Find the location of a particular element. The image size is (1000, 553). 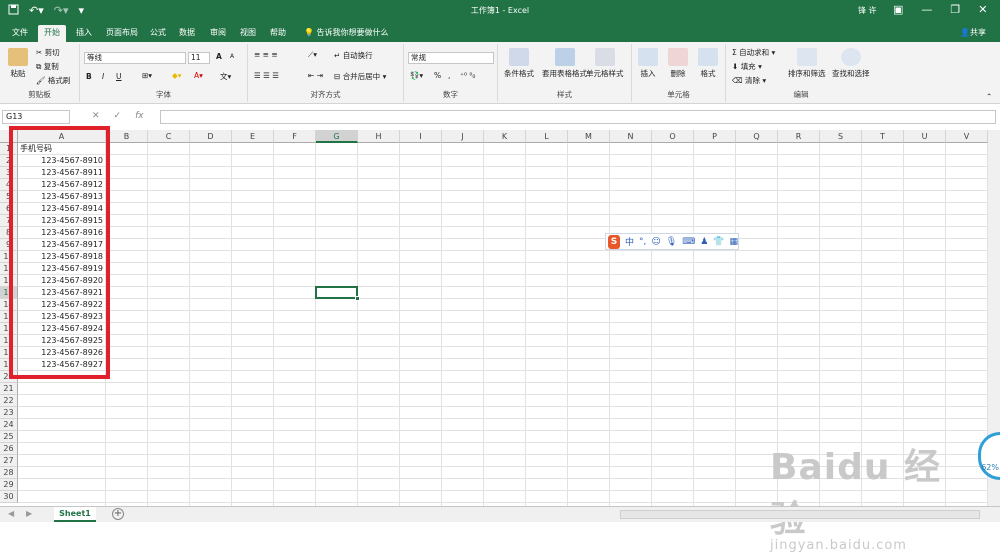

shrink-font-button: A is located at coordinates (232, 56).